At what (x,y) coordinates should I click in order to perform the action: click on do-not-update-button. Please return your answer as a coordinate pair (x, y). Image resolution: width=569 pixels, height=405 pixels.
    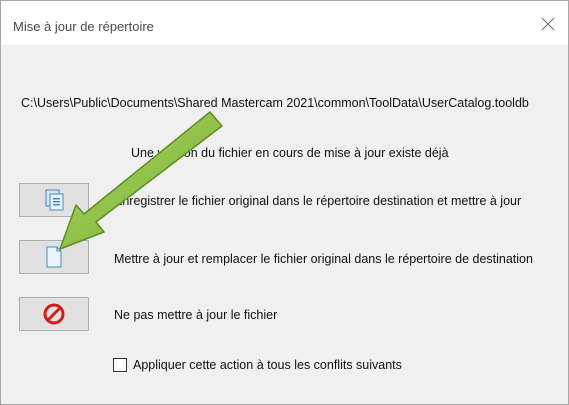
    Looking at the image, I should click on (54, 314).